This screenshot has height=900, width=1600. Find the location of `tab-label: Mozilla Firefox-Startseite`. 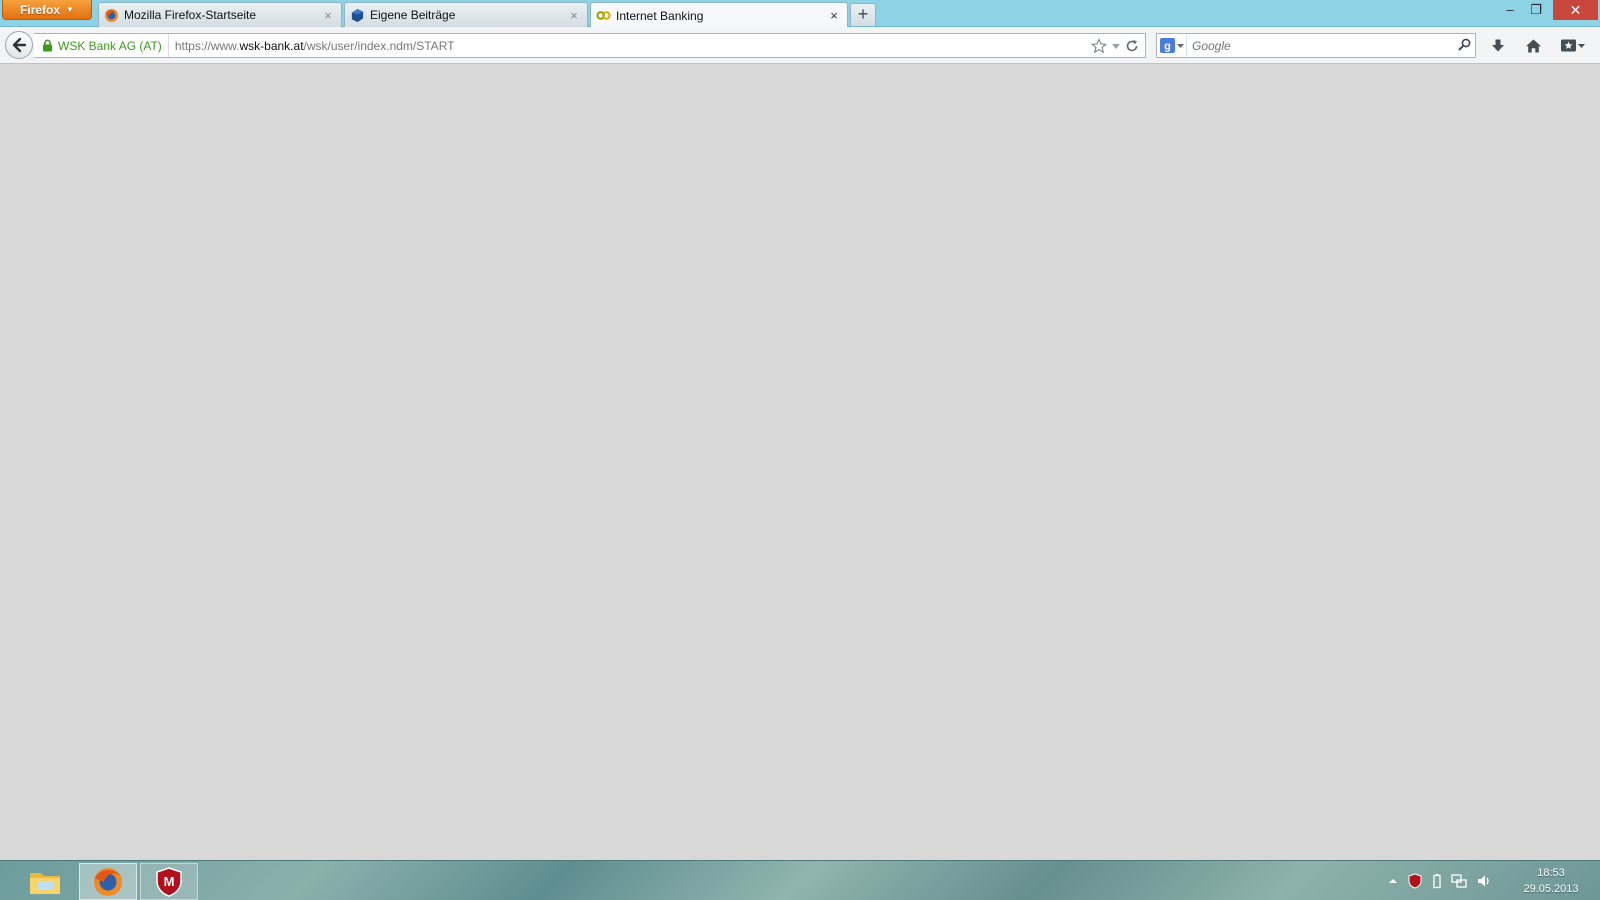

tab-label: Mozilla Firefox-Startseite is located at coordinates (190, 15).